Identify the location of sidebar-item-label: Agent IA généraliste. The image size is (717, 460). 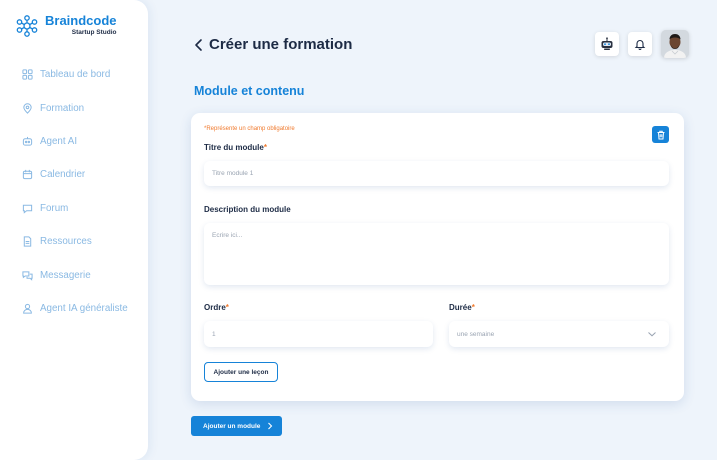
(84, 308).